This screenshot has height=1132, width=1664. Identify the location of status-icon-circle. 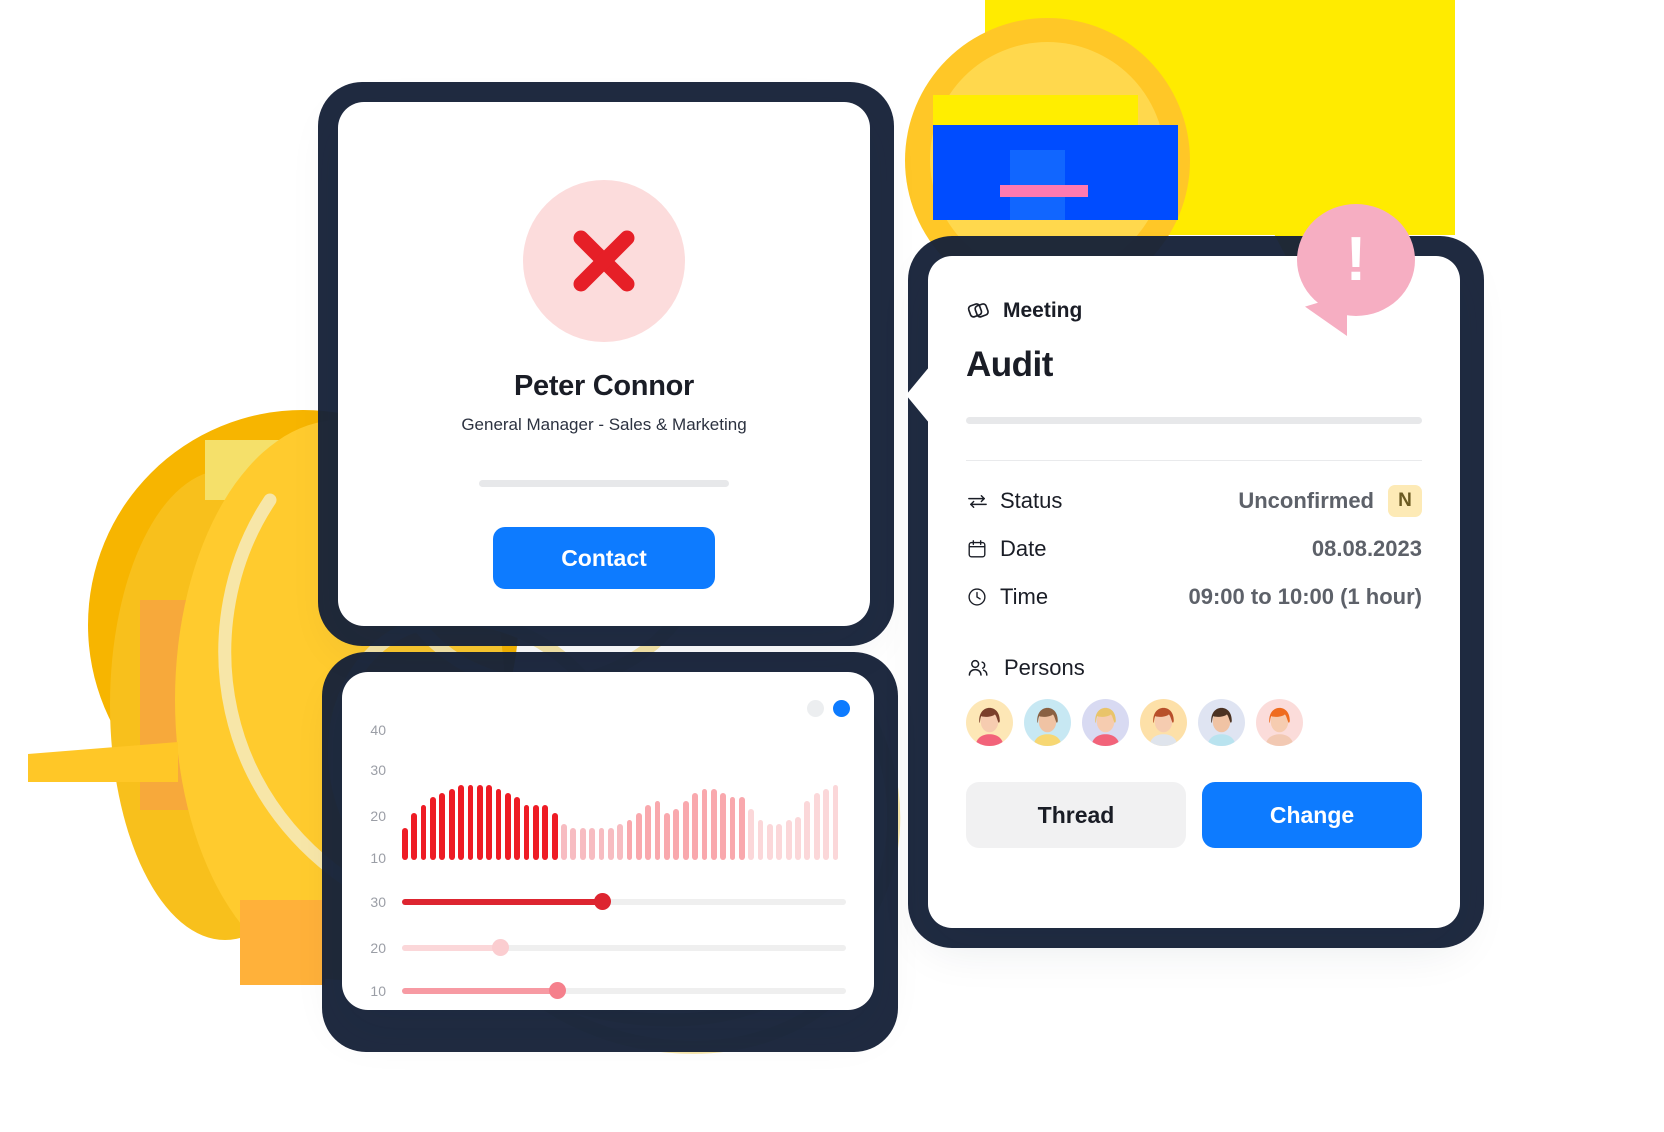
(604, 261).